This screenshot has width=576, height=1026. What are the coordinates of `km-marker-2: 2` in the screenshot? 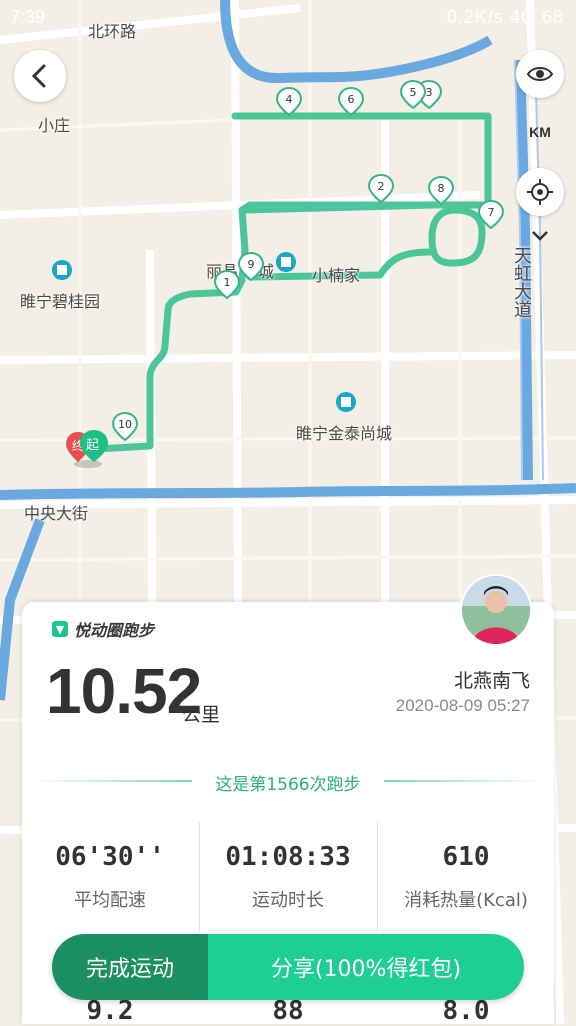 It's located at (381, 188).